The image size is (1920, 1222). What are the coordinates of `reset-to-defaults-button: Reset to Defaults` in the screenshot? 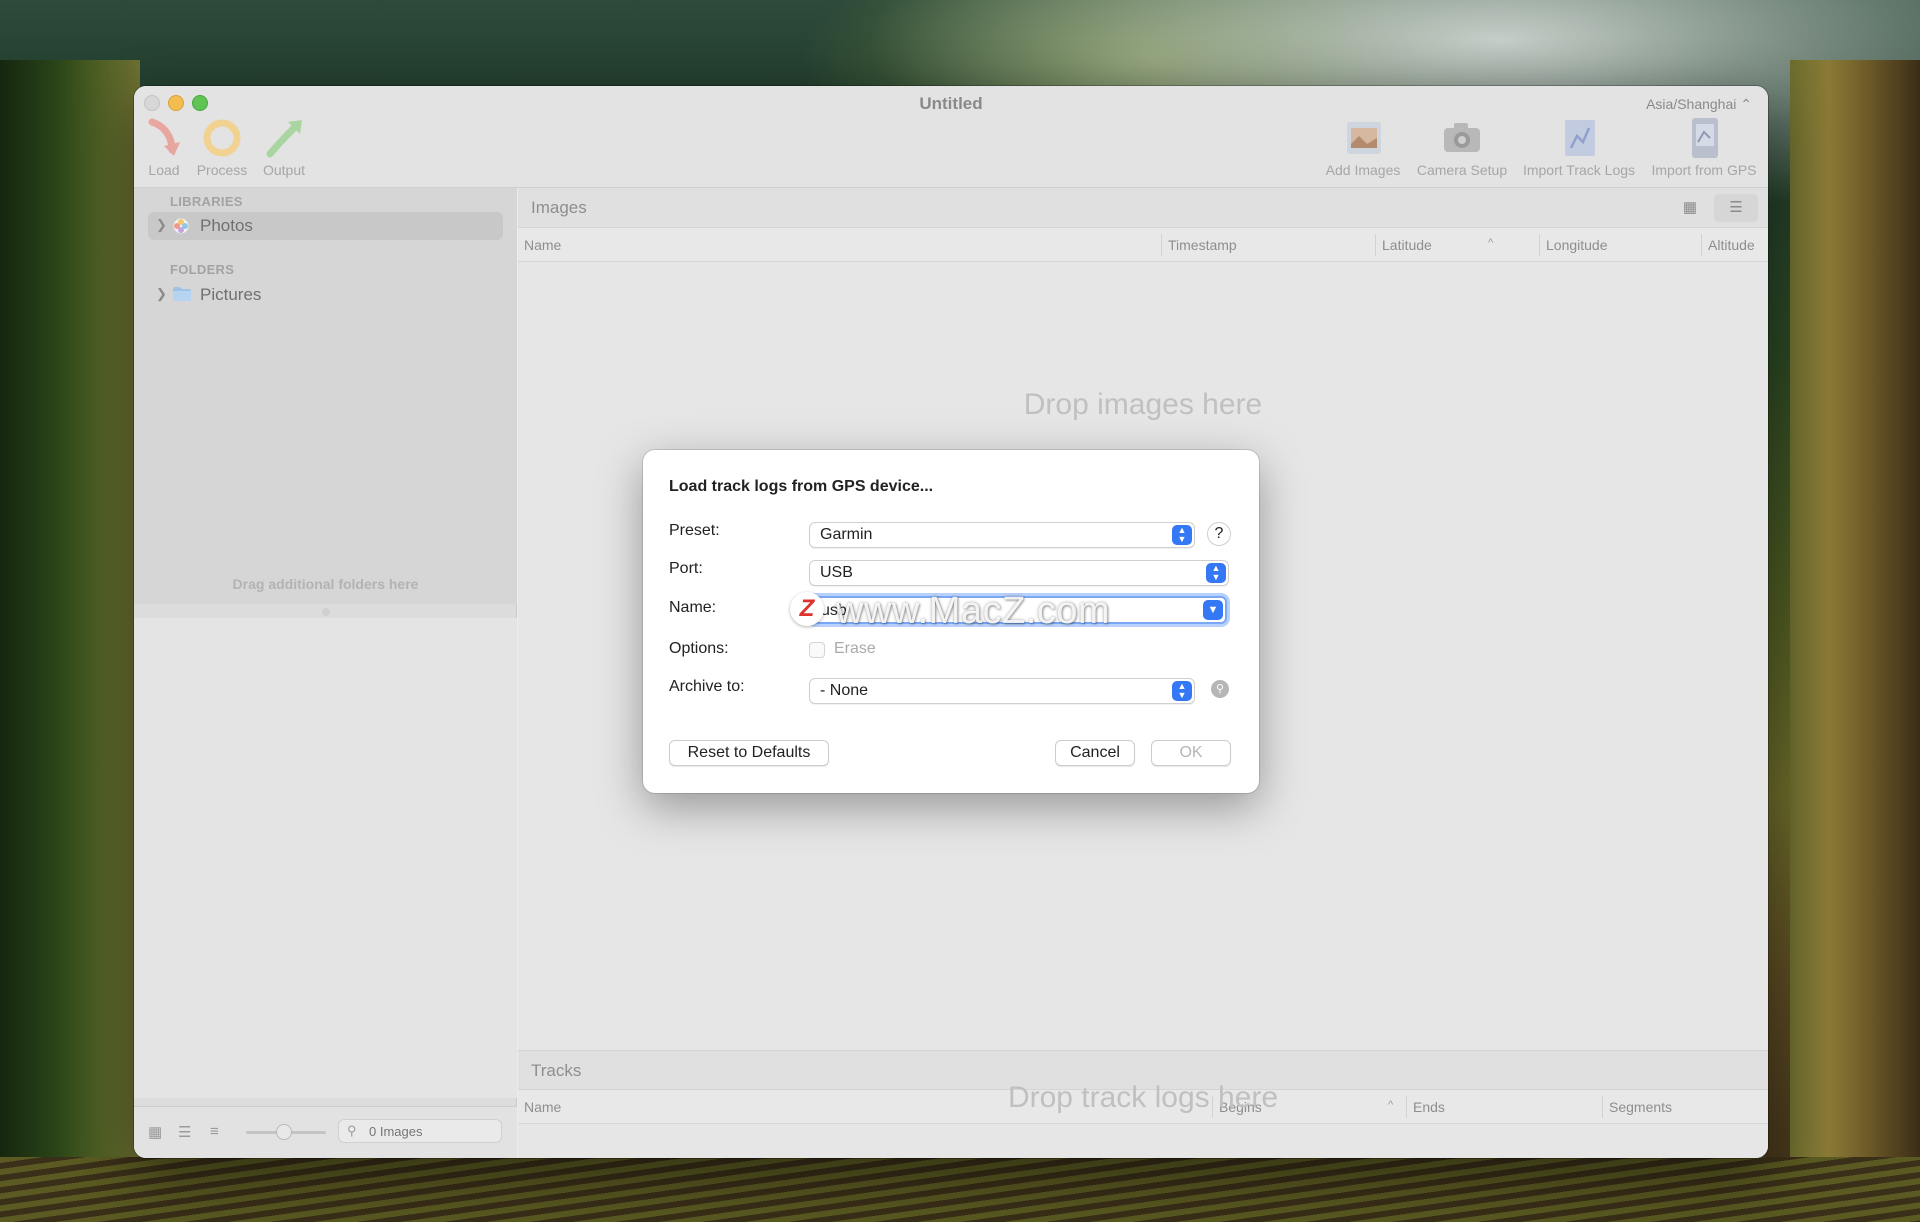 It's located at (749, 753).